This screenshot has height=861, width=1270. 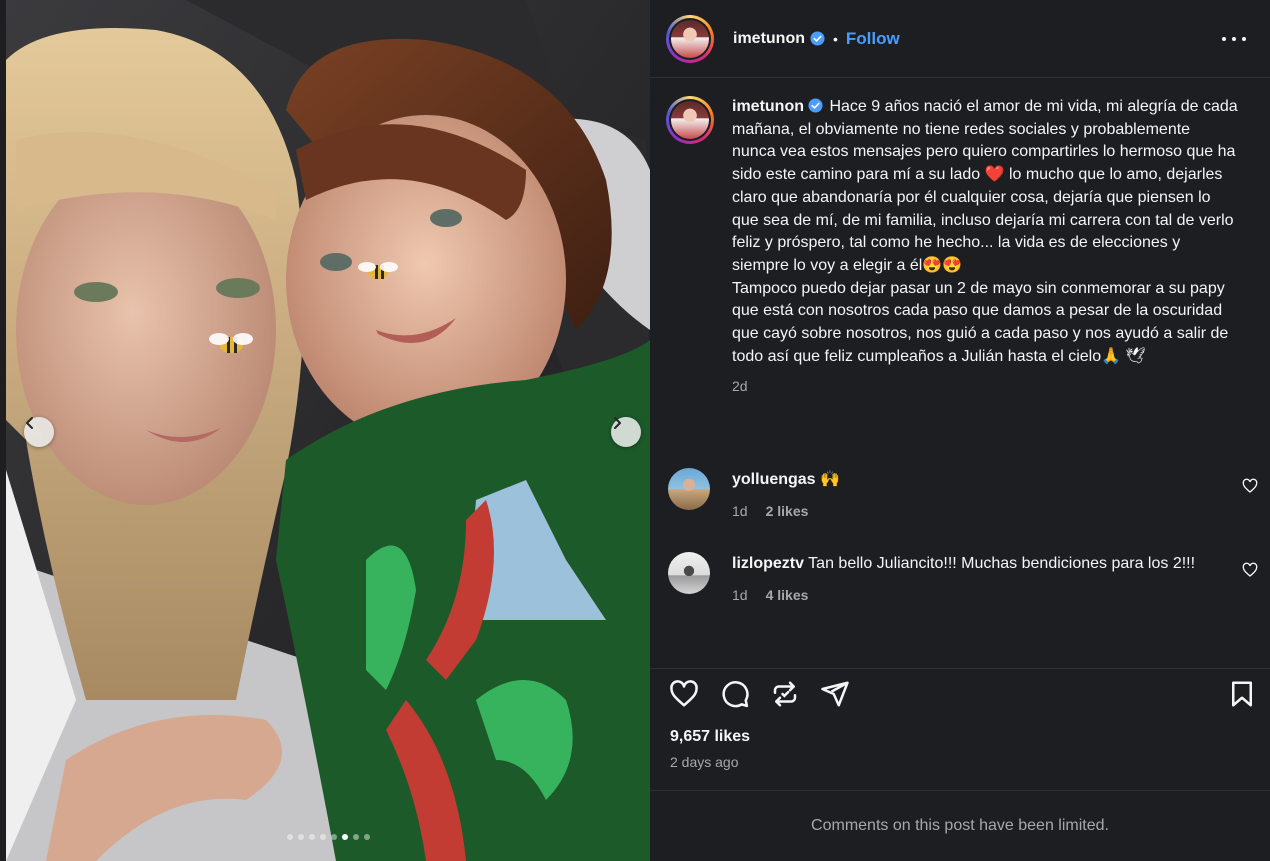 I want to click on comment-likes: 4 likes, so click(x=787, y=595).